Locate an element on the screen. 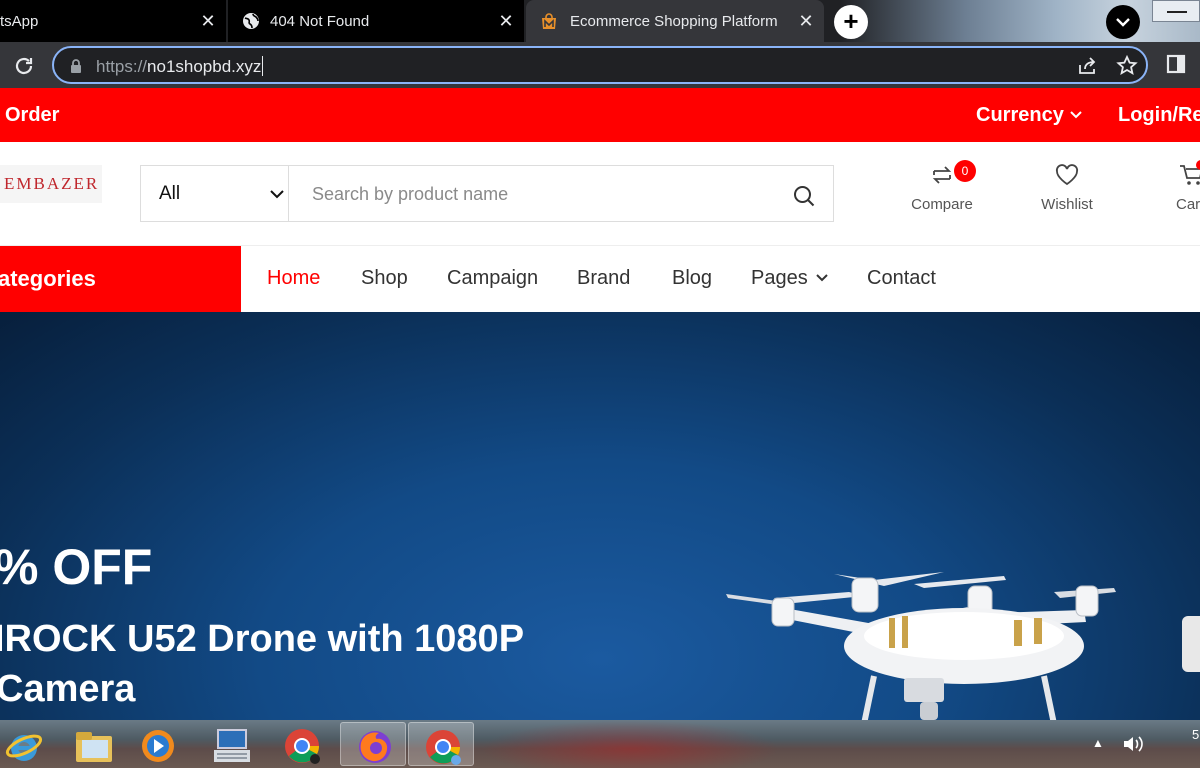  desktop-background is located at coordinates (1020, 21).